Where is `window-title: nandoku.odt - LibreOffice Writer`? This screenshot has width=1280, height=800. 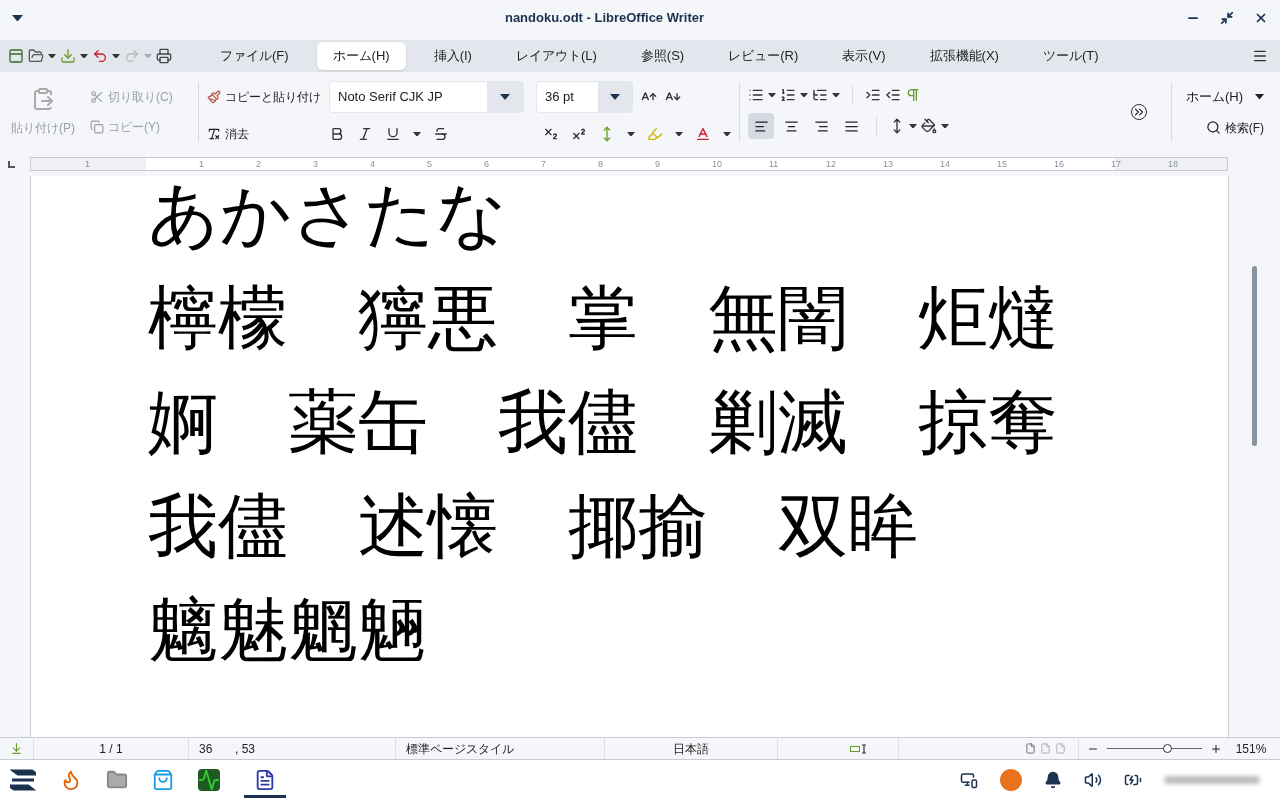
window-title: nandoku.odt - LibreOffice Writer is located at coordinates (604, 18).